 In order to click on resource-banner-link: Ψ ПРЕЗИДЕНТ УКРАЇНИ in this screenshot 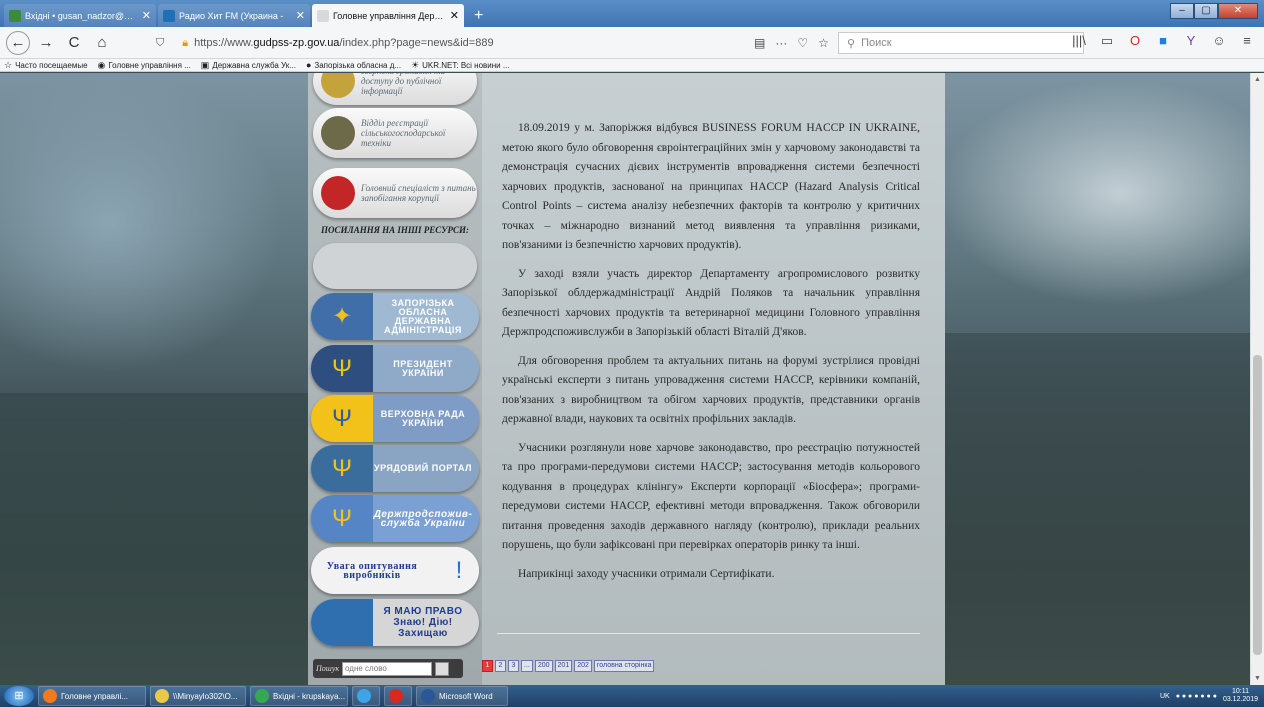, I will do `click(395, 368)`.